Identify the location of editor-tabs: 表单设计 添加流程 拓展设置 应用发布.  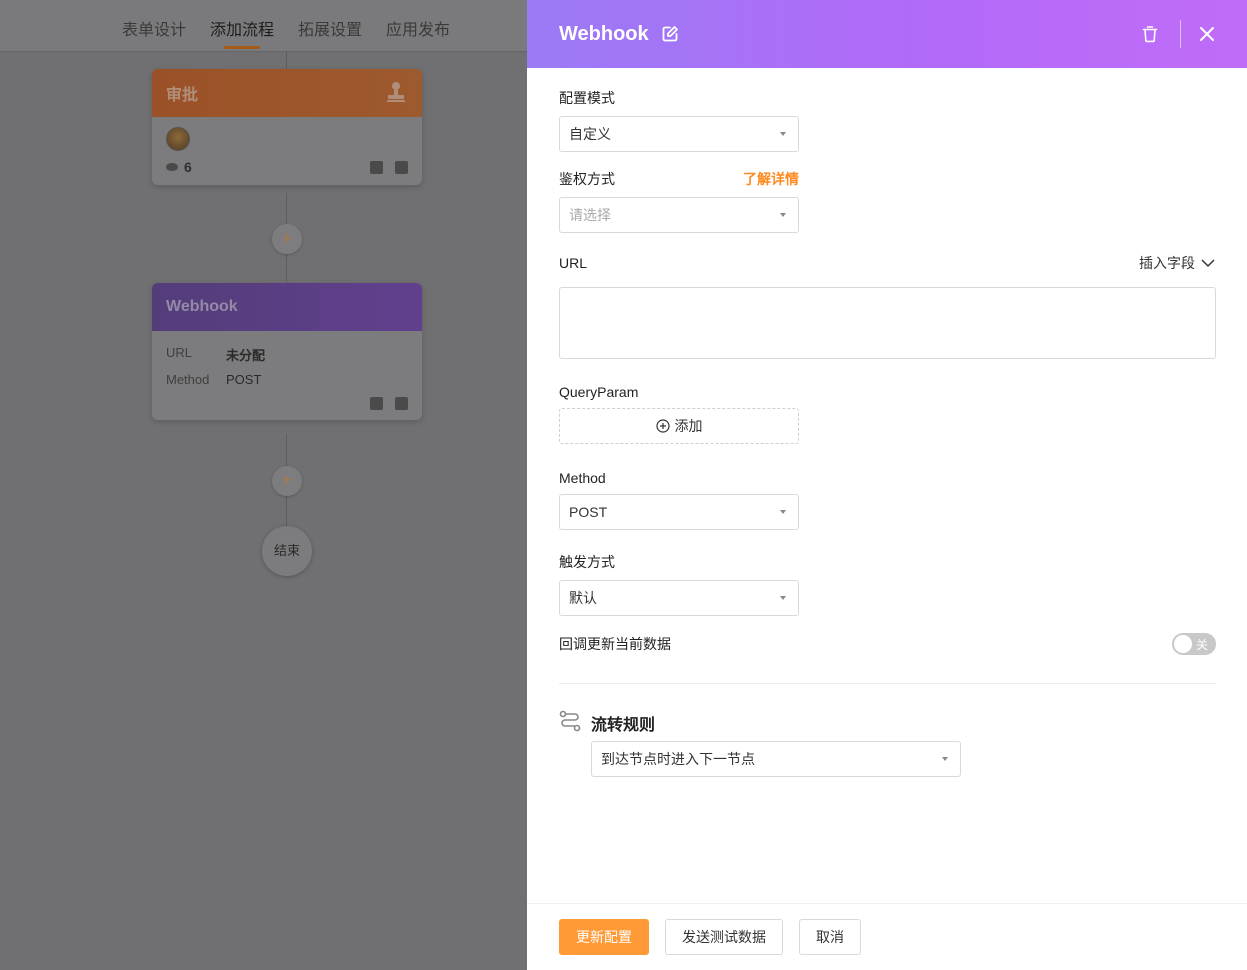
(286, 32).